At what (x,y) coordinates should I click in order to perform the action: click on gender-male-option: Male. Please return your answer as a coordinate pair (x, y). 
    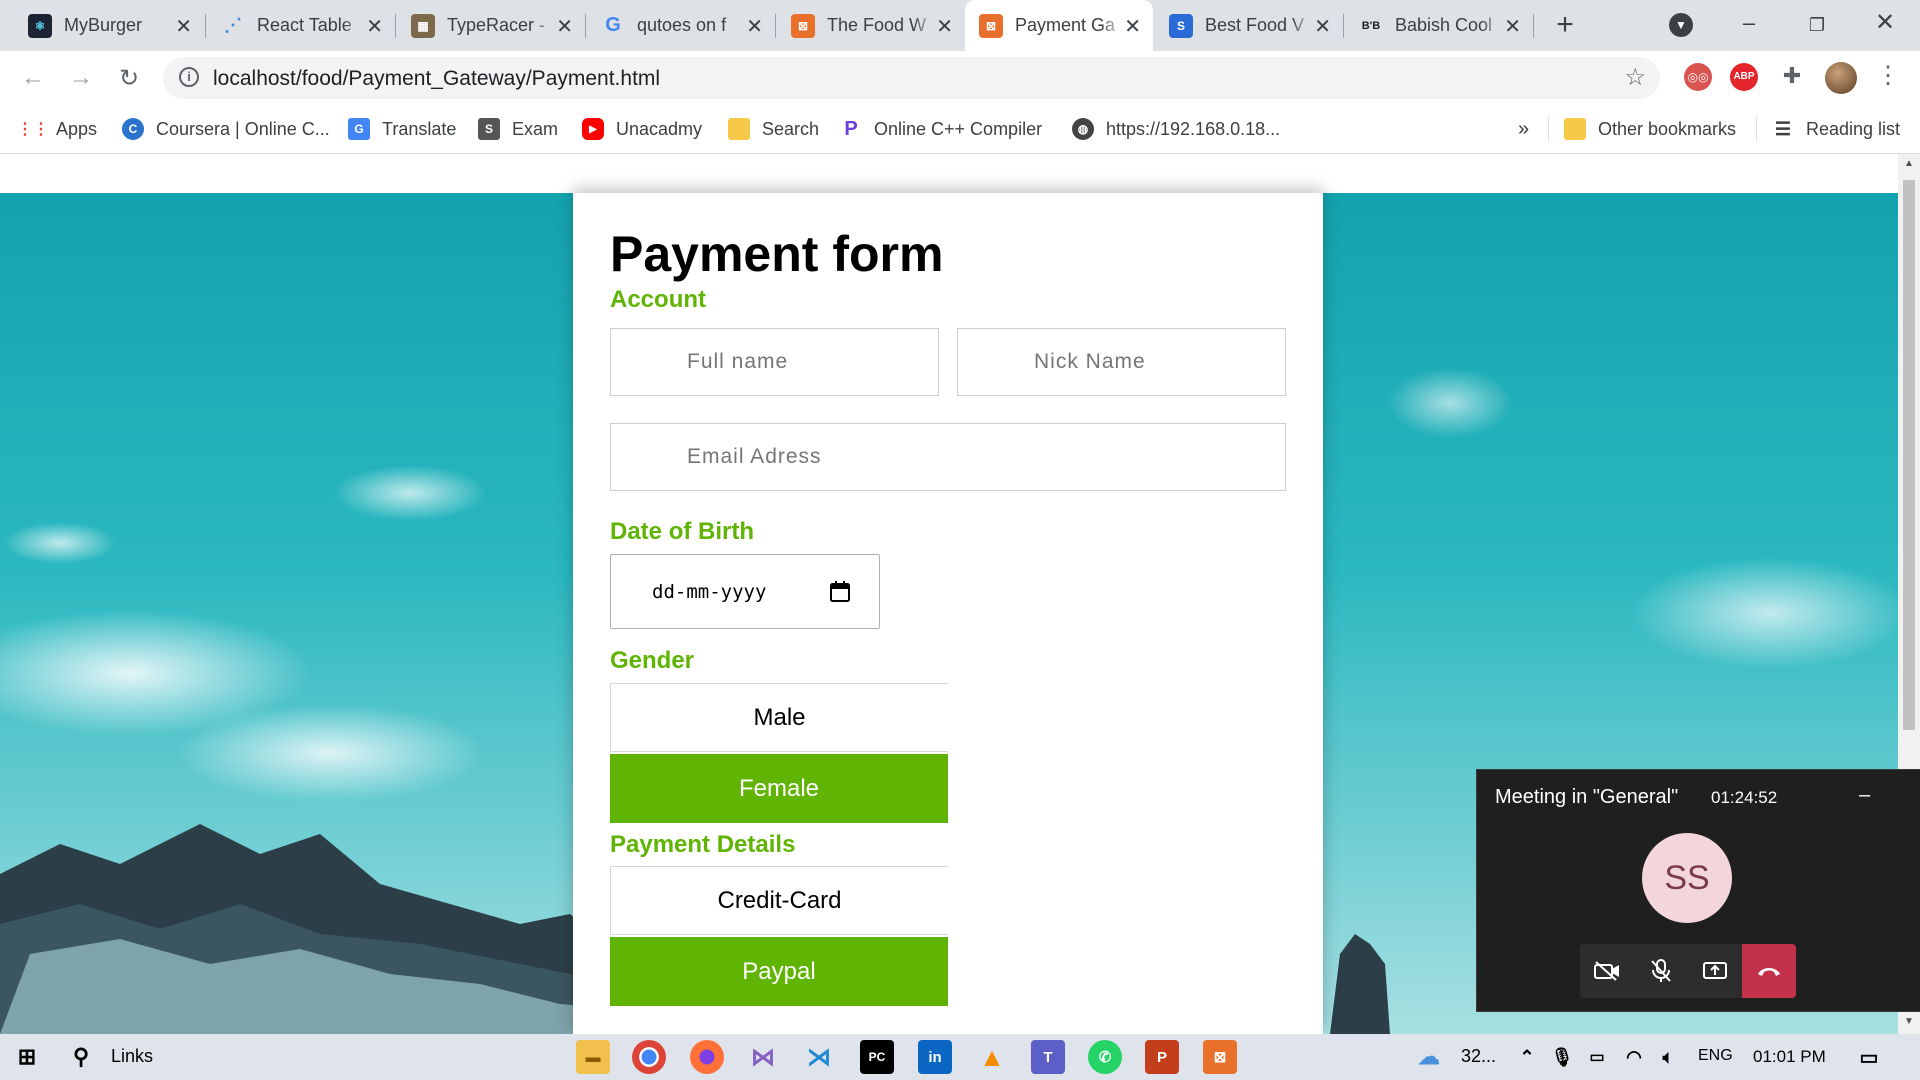
    Looking at the image, I should click on (779, 717).